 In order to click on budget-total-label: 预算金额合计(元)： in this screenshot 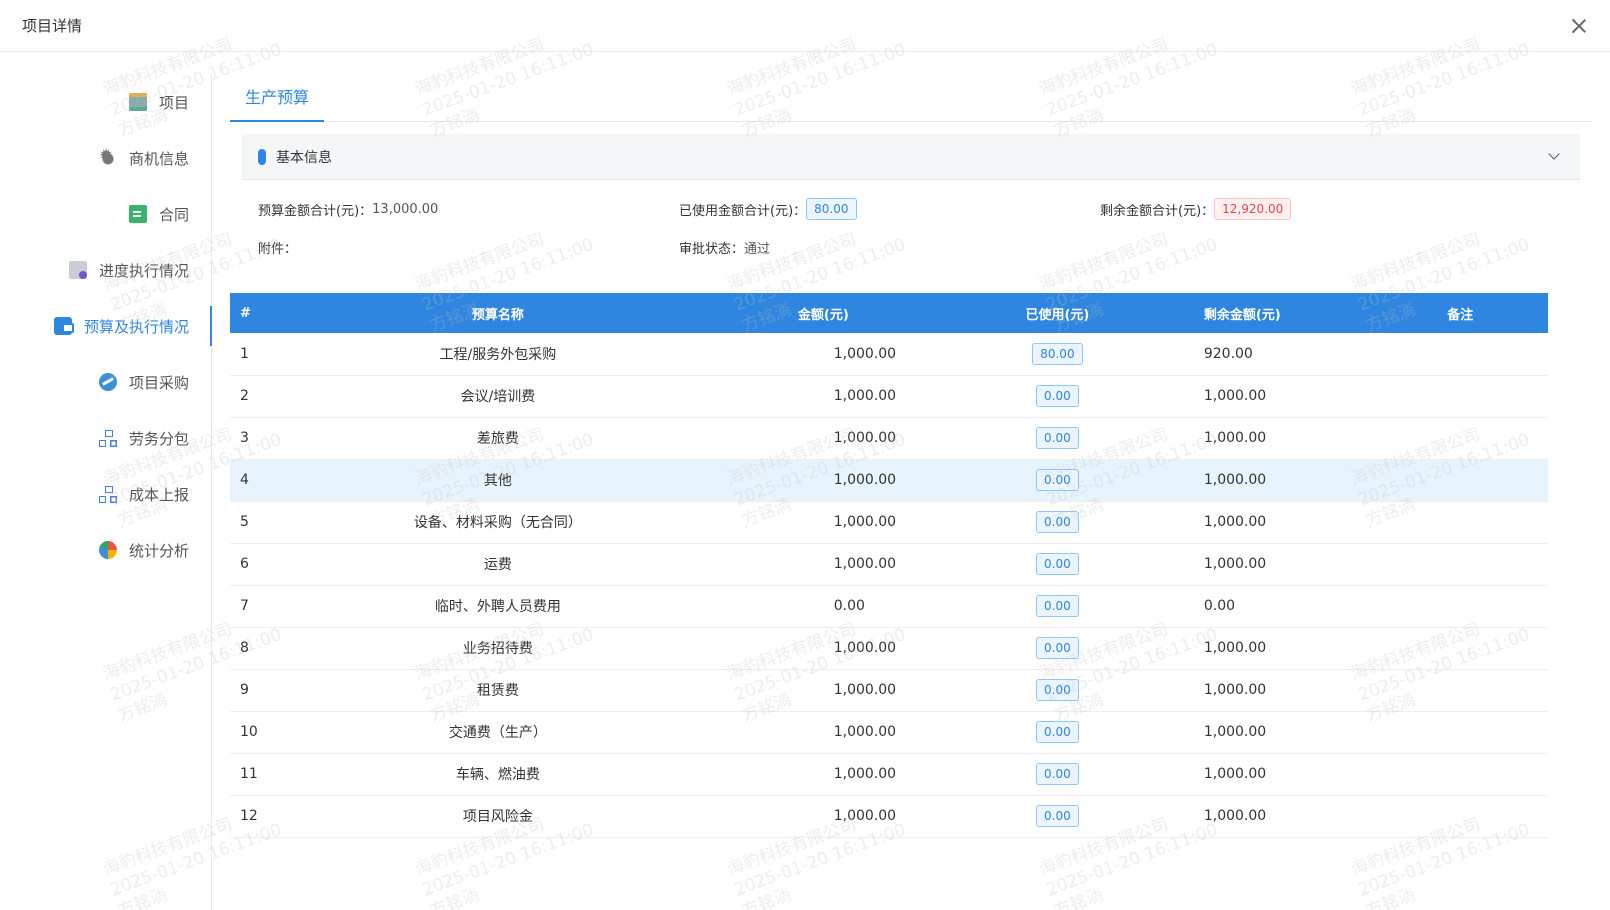, I will do `click(315, 211)`.